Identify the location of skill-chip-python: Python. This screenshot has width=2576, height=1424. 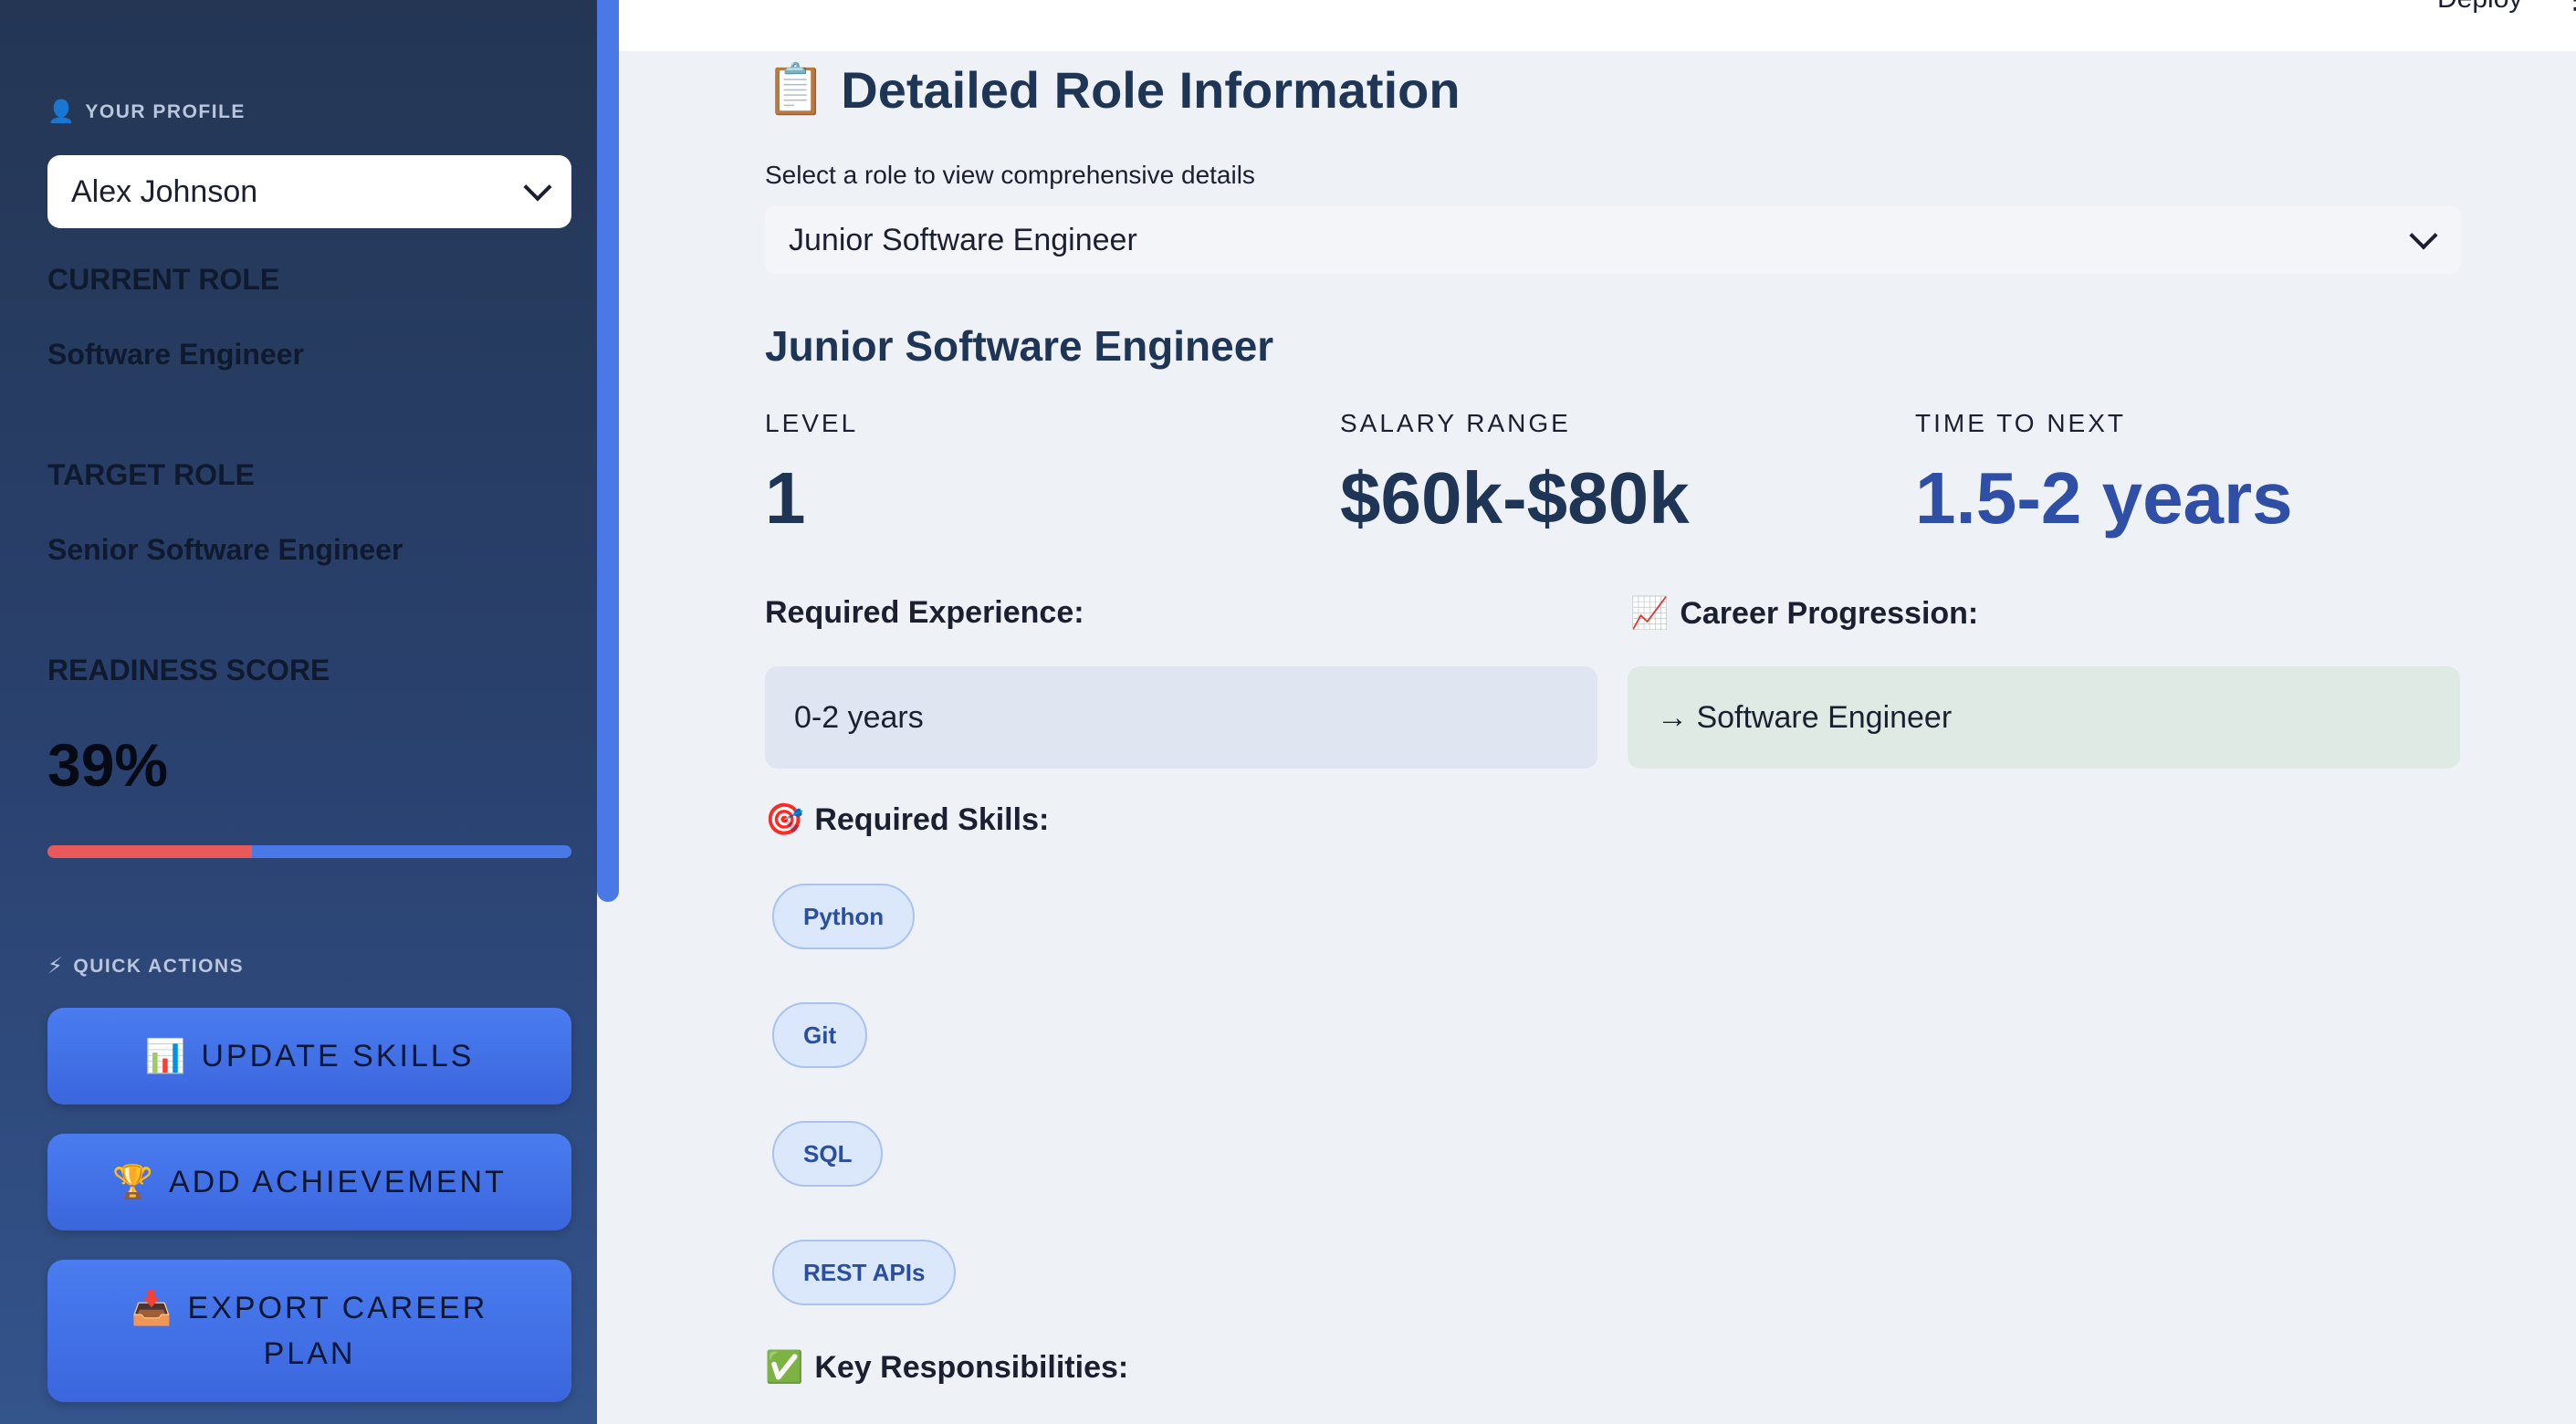
(844, 916).